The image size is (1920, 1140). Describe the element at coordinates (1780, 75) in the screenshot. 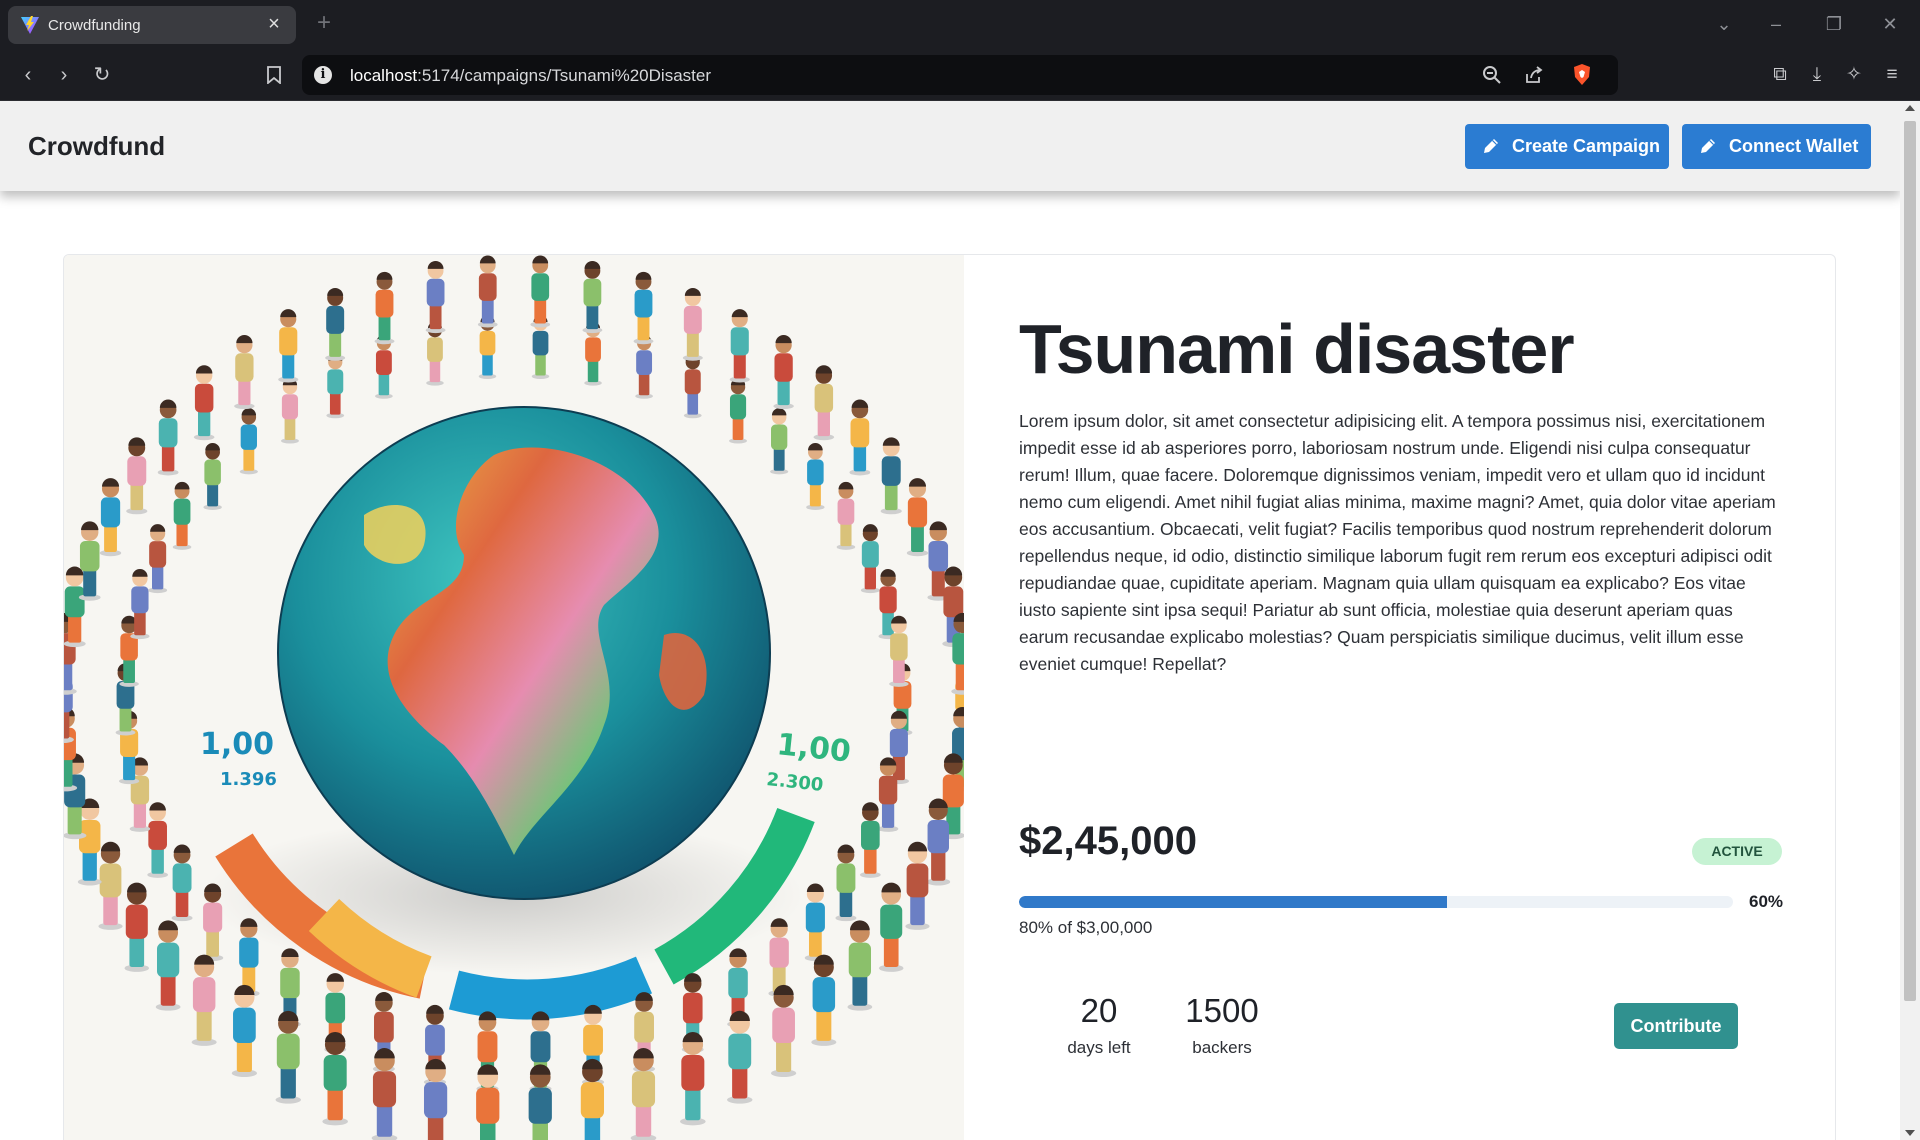

I see `extensions-icon: ⧉` at that location.